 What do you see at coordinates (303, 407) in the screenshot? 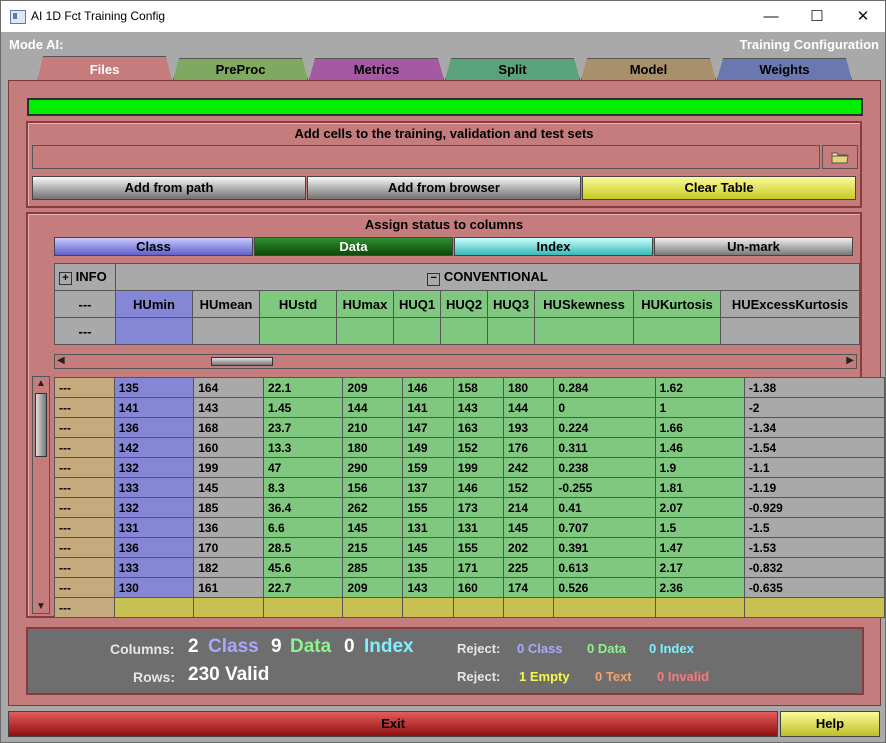
I see `table-cell: 1.45` at bounding box center [303, 407].